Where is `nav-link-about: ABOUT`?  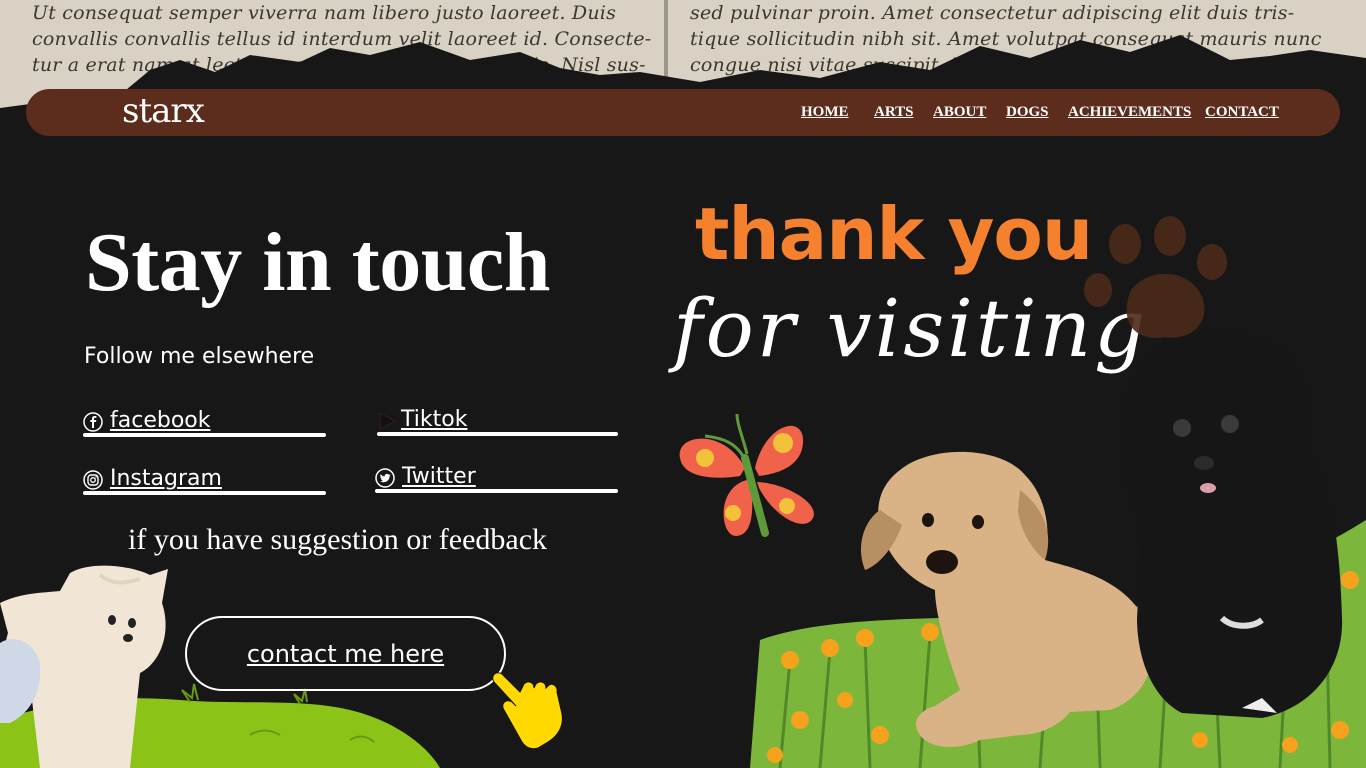 nav-link-about: ABOUT is located at coordinates (959, 112).